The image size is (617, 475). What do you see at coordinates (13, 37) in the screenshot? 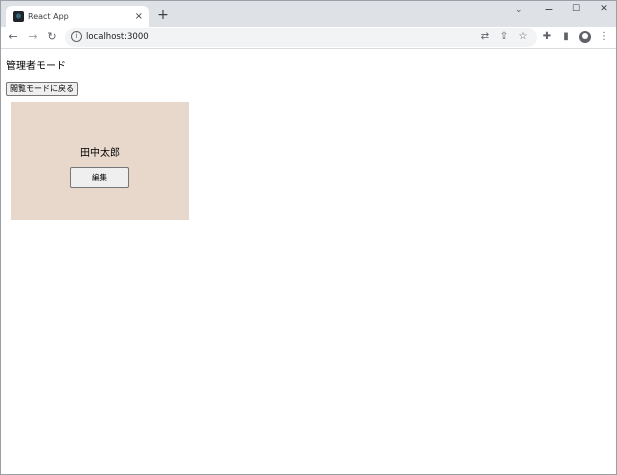
I see `back-icon: ←` at bounding box center [13, 37].